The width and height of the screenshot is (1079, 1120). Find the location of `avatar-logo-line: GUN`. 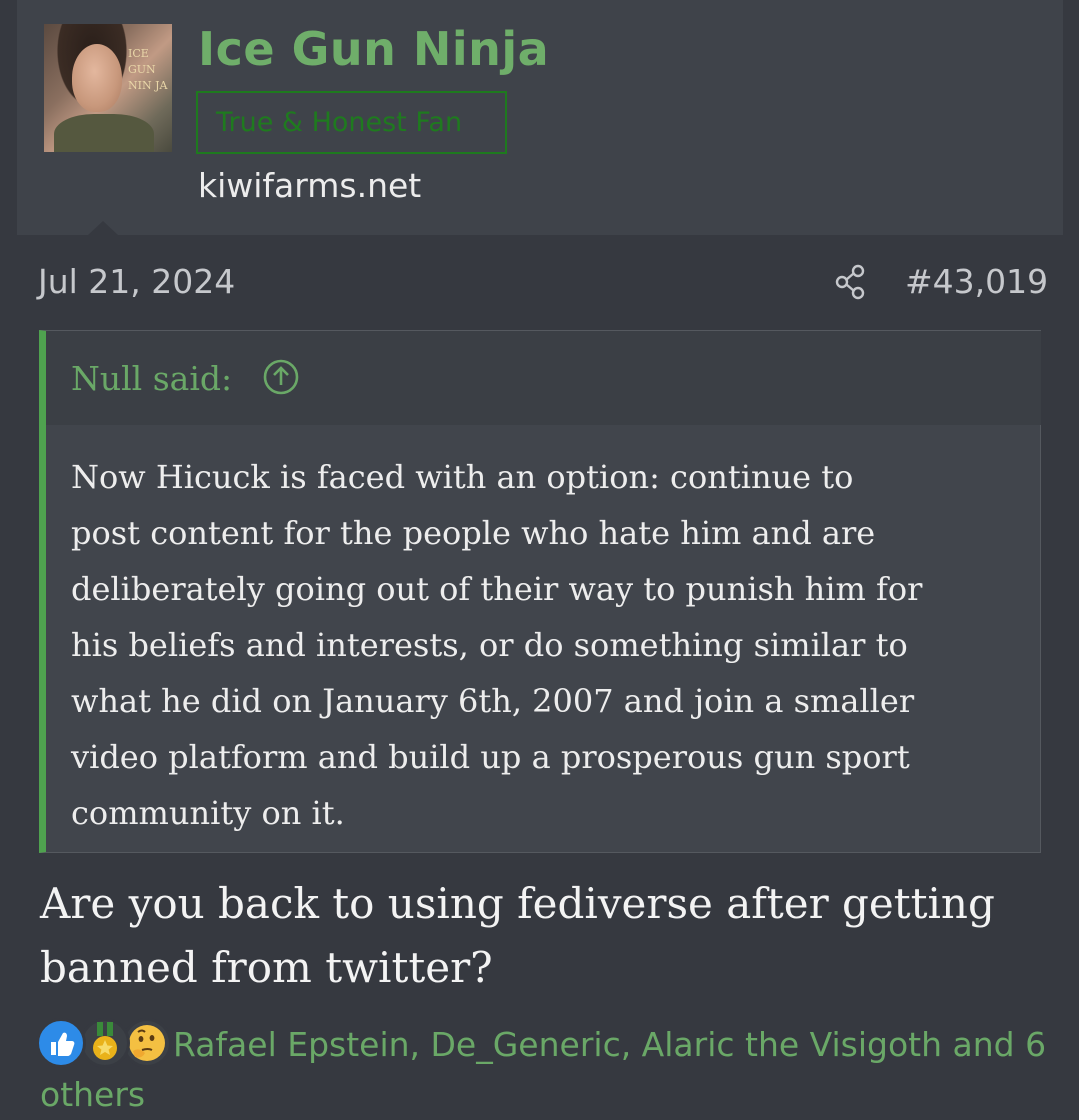

avatar-logo-line: GUN is located at coordinates (142, 69).